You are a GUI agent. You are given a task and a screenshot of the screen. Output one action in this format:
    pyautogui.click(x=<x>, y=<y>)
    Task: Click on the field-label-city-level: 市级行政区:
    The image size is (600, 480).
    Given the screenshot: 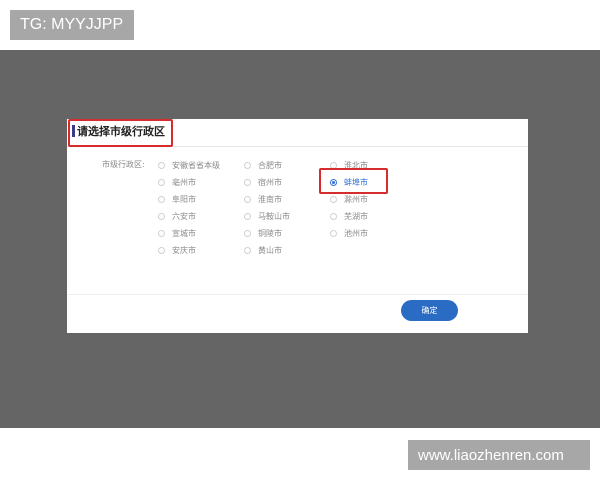 What is the action you would take?
    pyautogui.click(x=123, y=164)
    